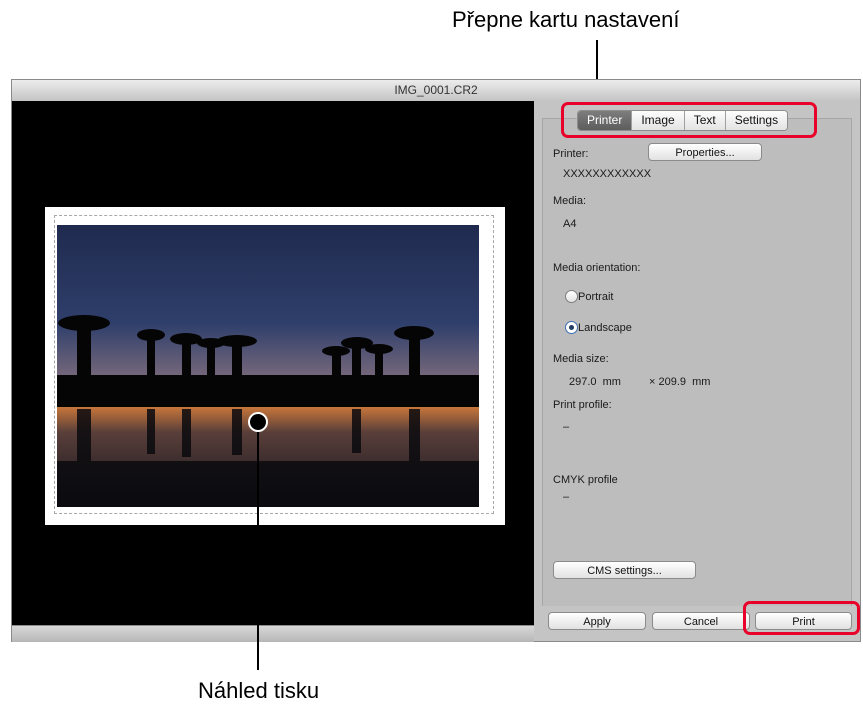 The width and height of the screenshot is (863, 722). What do you see at coordinates (582, 405) in the screenshot?
I see `print-profile-label: Print profile:` at bounding box center [582, 405].